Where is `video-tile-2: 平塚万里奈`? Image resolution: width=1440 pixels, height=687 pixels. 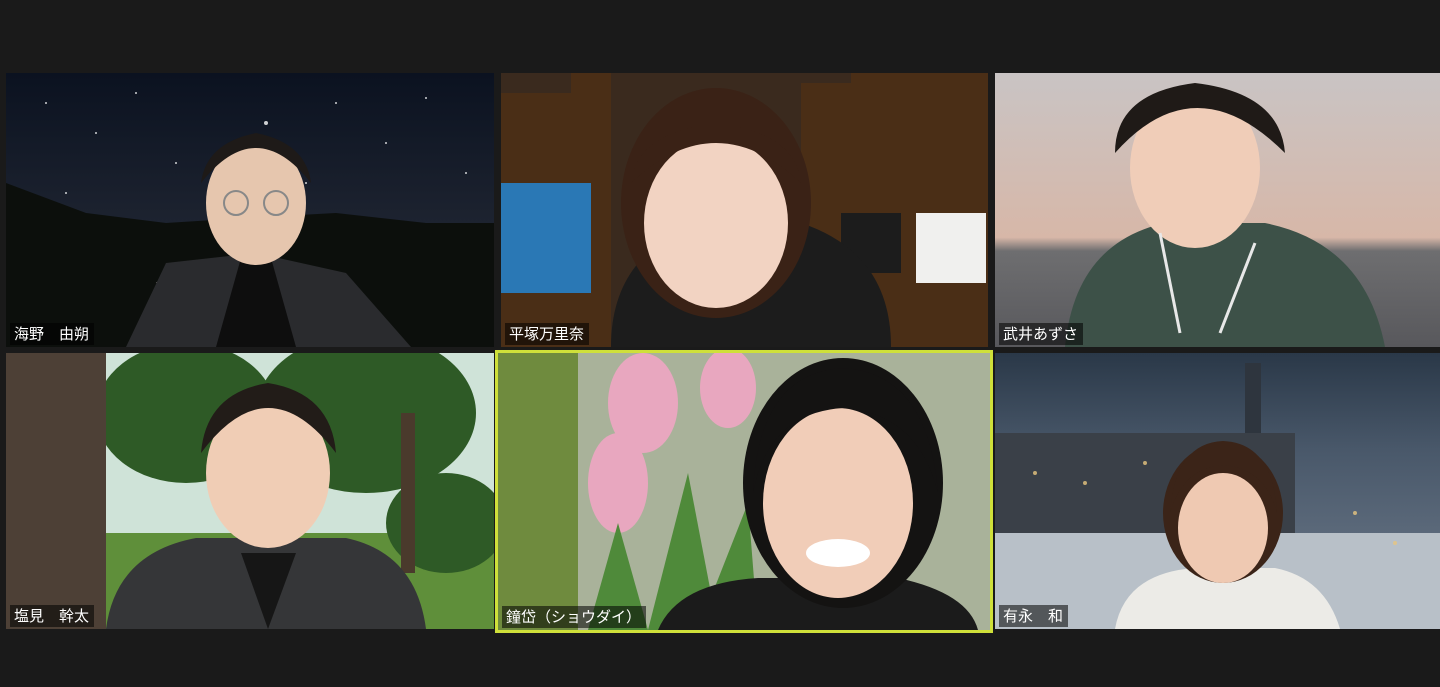 video-tile-2: 平塚万里奈 is located at coordinates (744, 210).